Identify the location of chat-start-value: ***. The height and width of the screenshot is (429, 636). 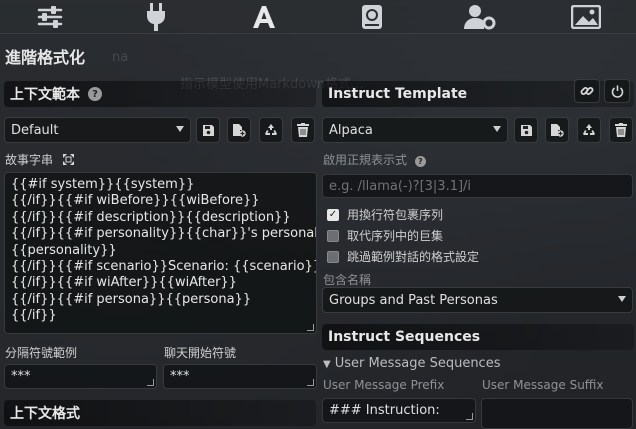
(180, 376).